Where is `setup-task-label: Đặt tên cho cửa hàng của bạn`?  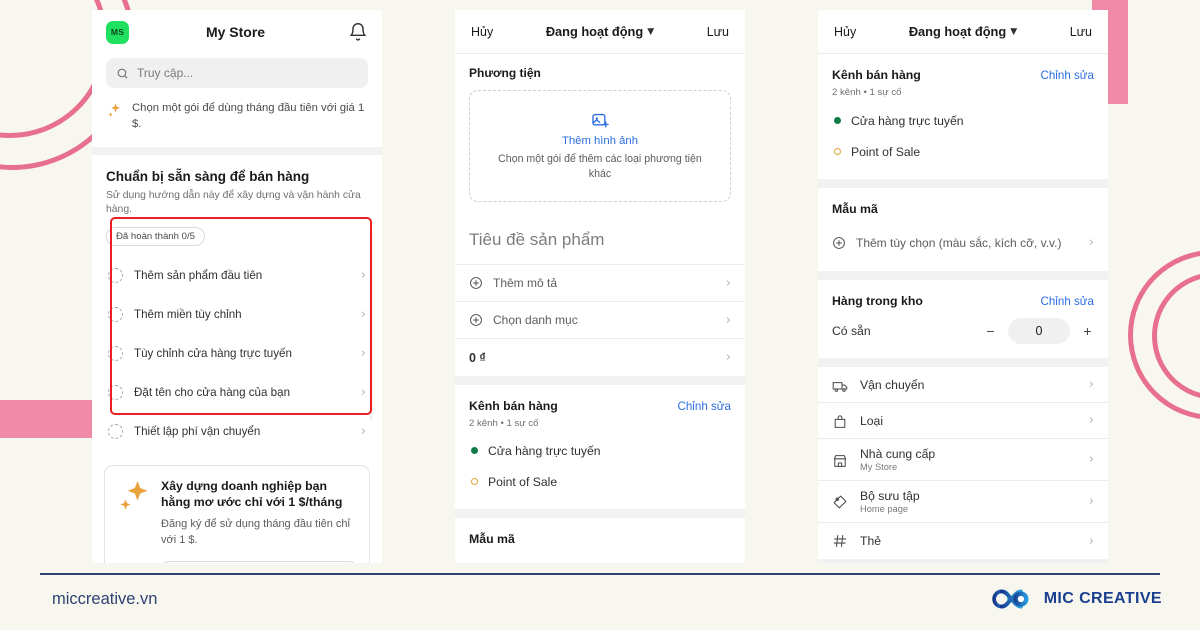
setup-task-label: Đặt tên cho cửa hàng của bạn is located at coordinates (212, 392).